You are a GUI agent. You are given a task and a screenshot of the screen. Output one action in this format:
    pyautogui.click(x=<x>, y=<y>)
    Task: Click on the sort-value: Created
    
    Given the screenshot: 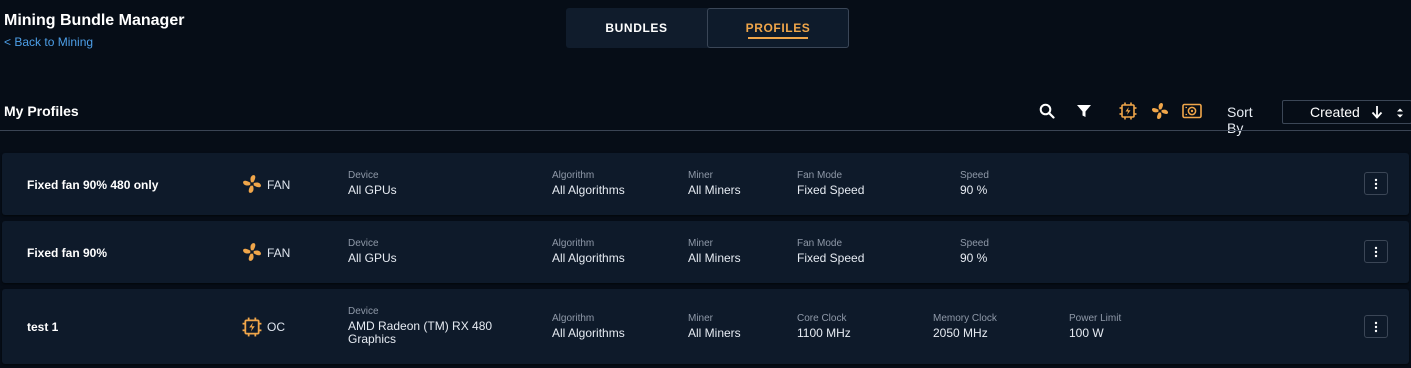 What is the action you would take?
    pyautogui.click(x=1335, y=112)
    